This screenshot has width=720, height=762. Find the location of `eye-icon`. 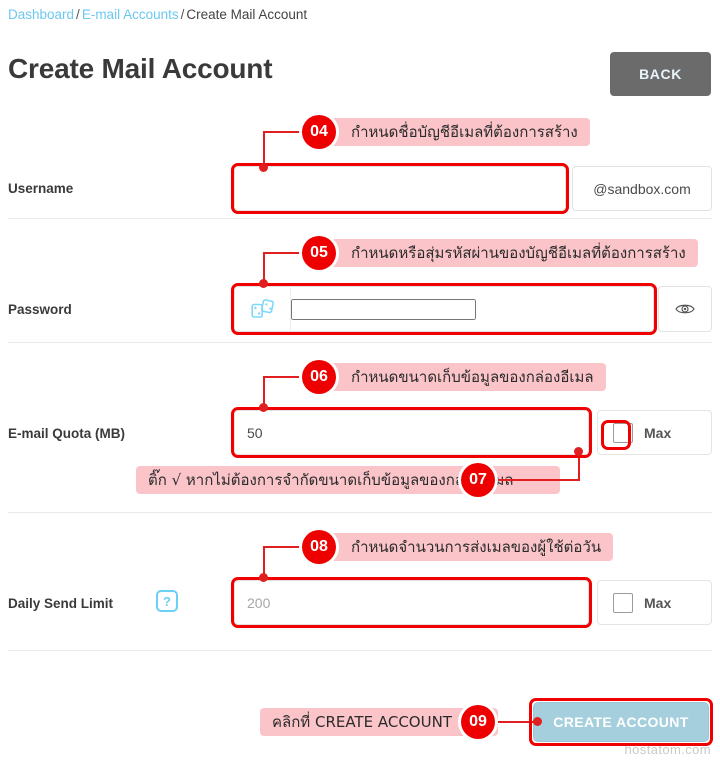

eye-icon is located at coordinates (685, 309).